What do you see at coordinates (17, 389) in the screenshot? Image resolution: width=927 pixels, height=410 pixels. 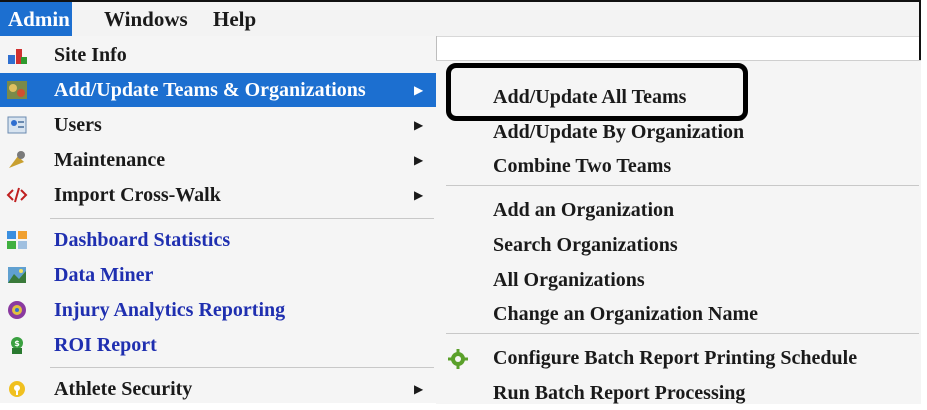 I see `athlete-security-icon` at bounding box center [17, 389].